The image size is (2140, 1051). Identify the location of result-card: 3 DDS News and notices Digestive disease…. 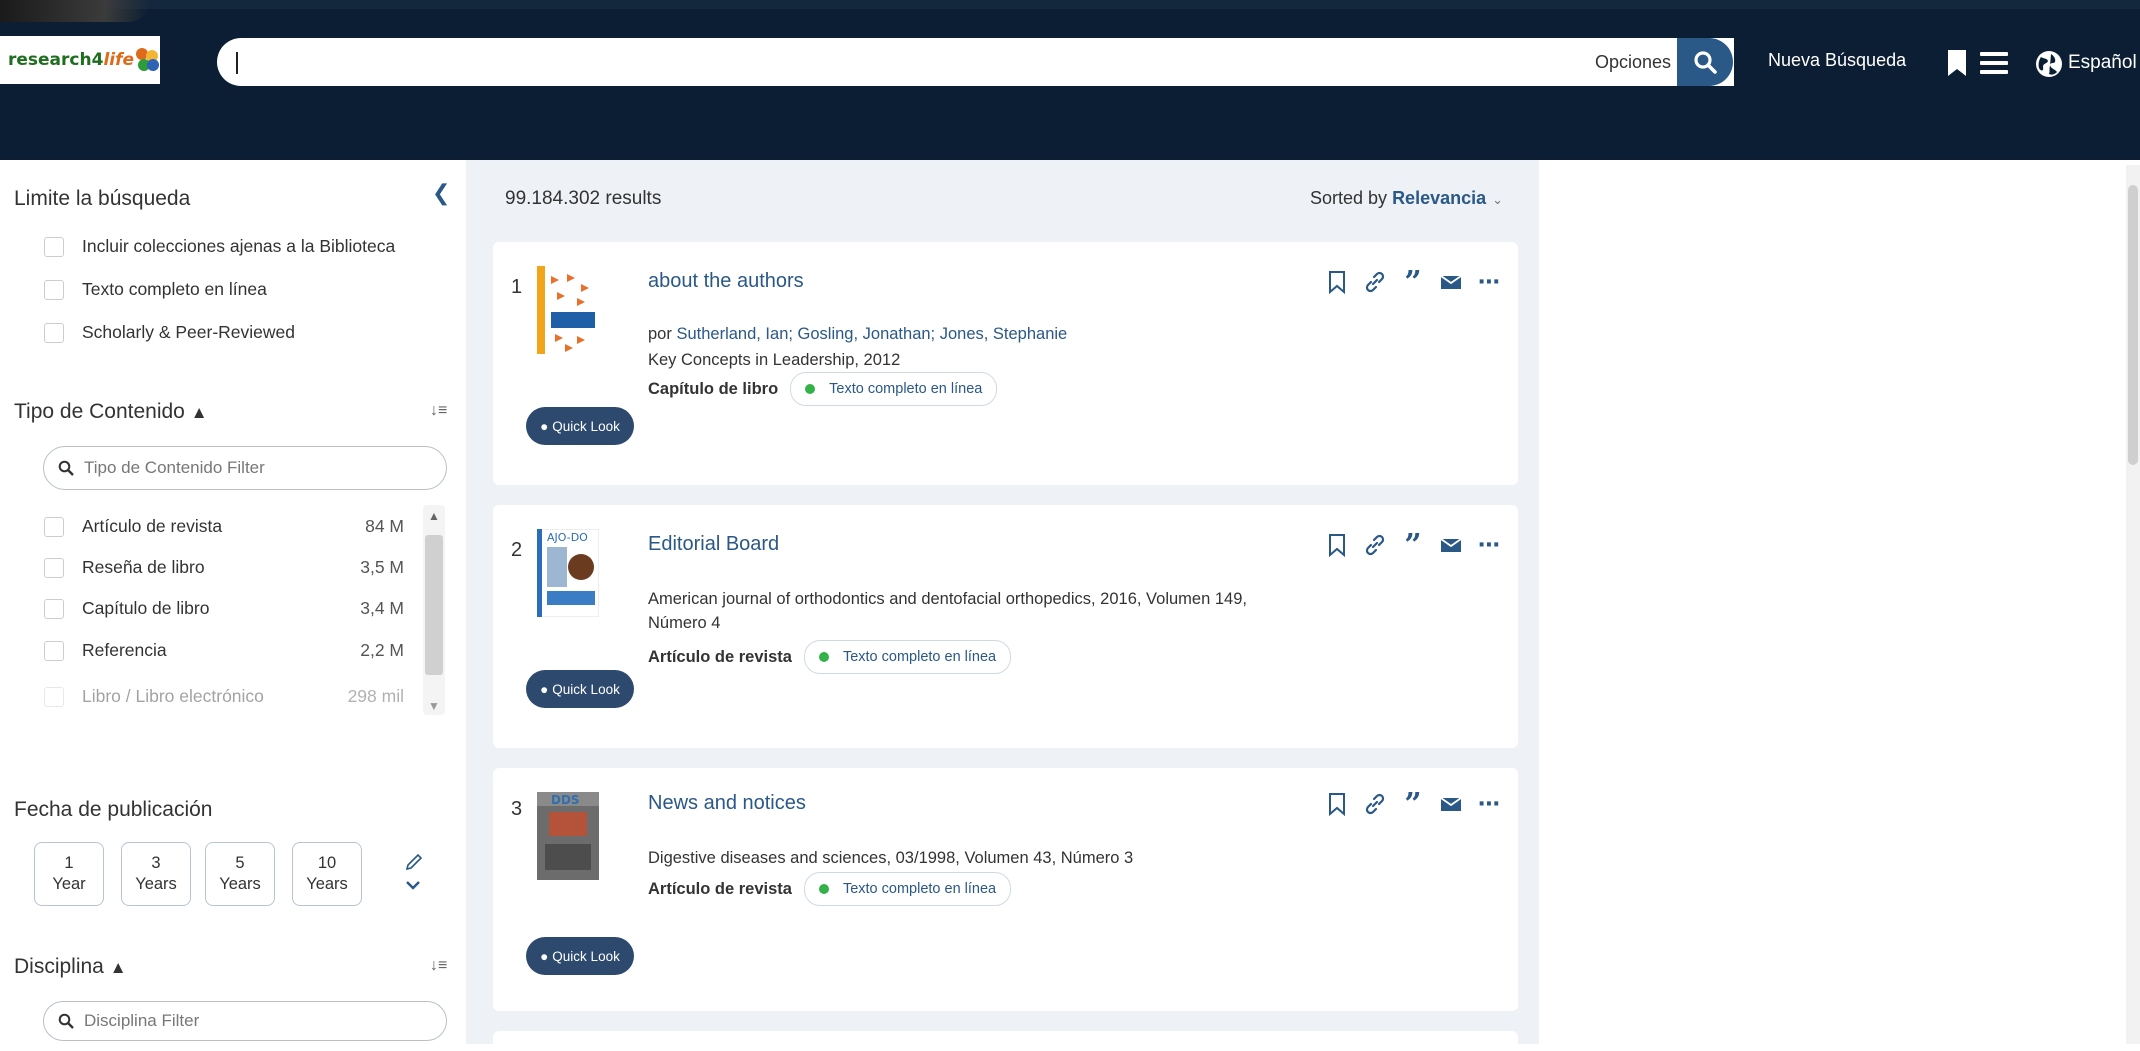
(1005, 889).